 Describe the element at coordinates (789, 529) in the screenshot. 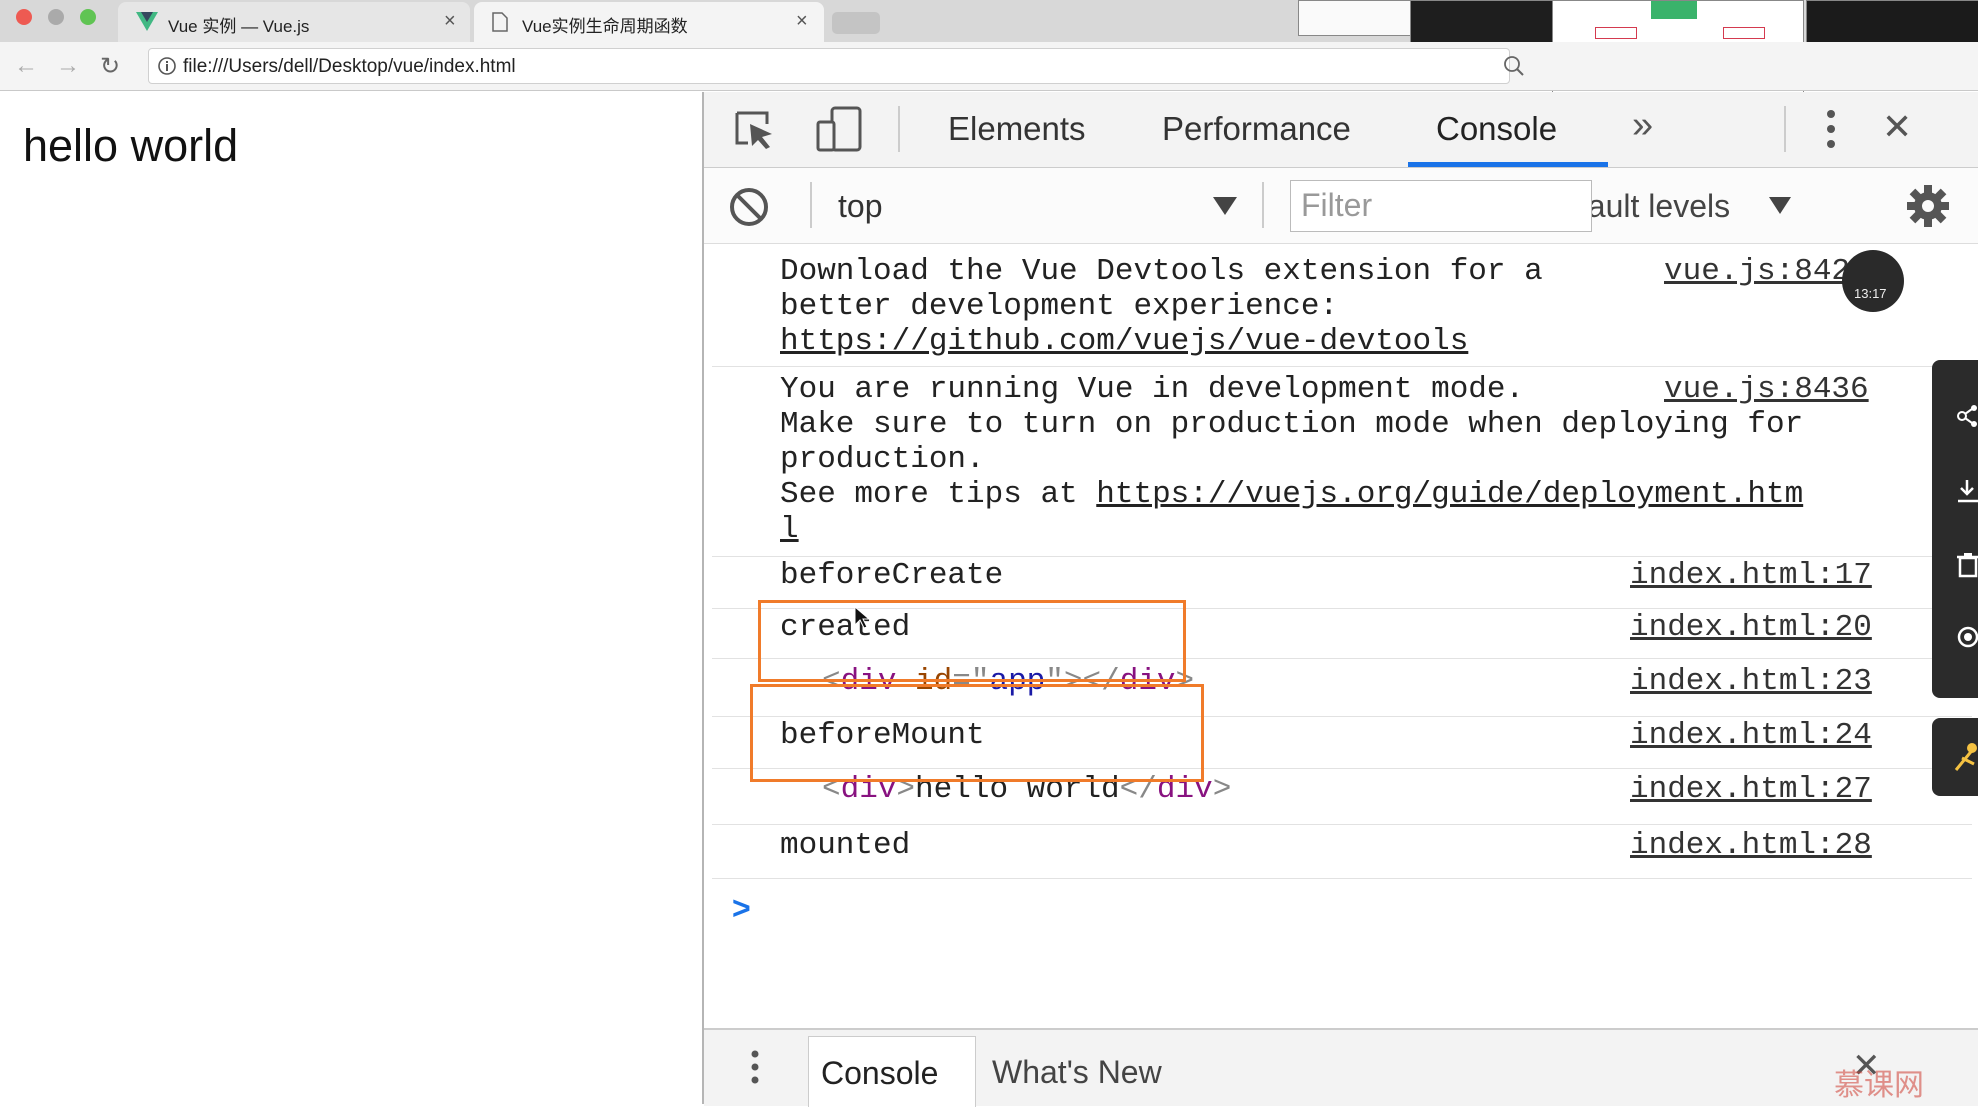

I see `console-message-link: l` at that location.